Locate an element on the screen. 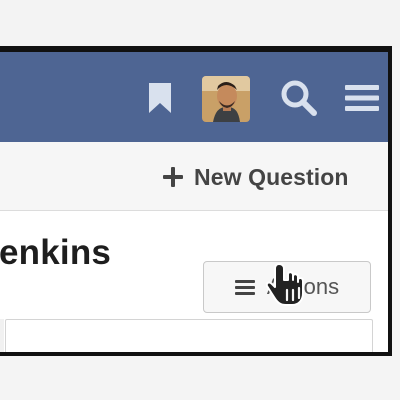  left-panel-edge is located at coordinates (2, 335).